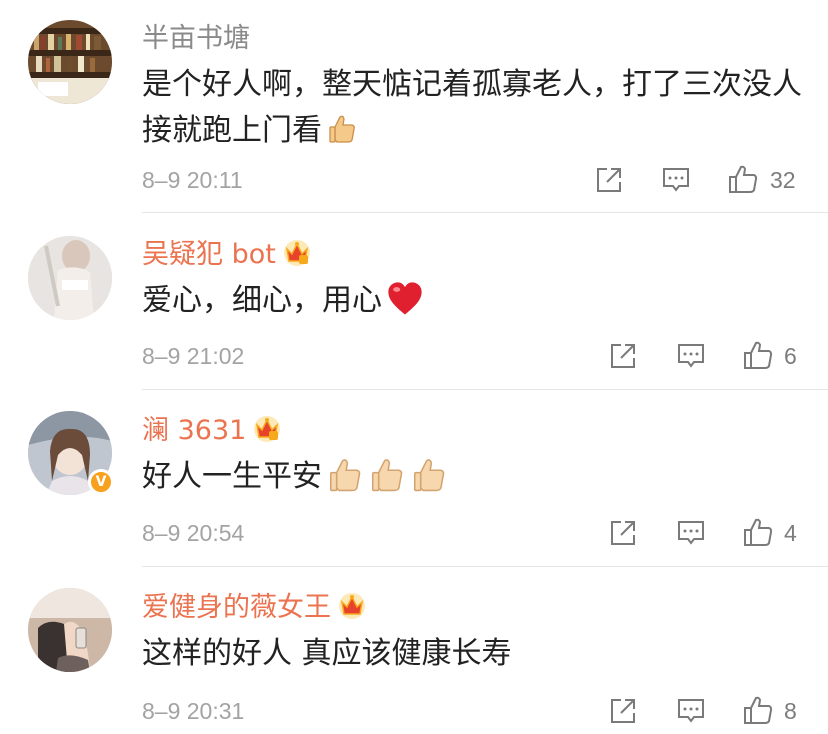  Describe the element at coordinates (193, 533) in the screenshot. I see `comment-time: 8–9 20:54` at that location.